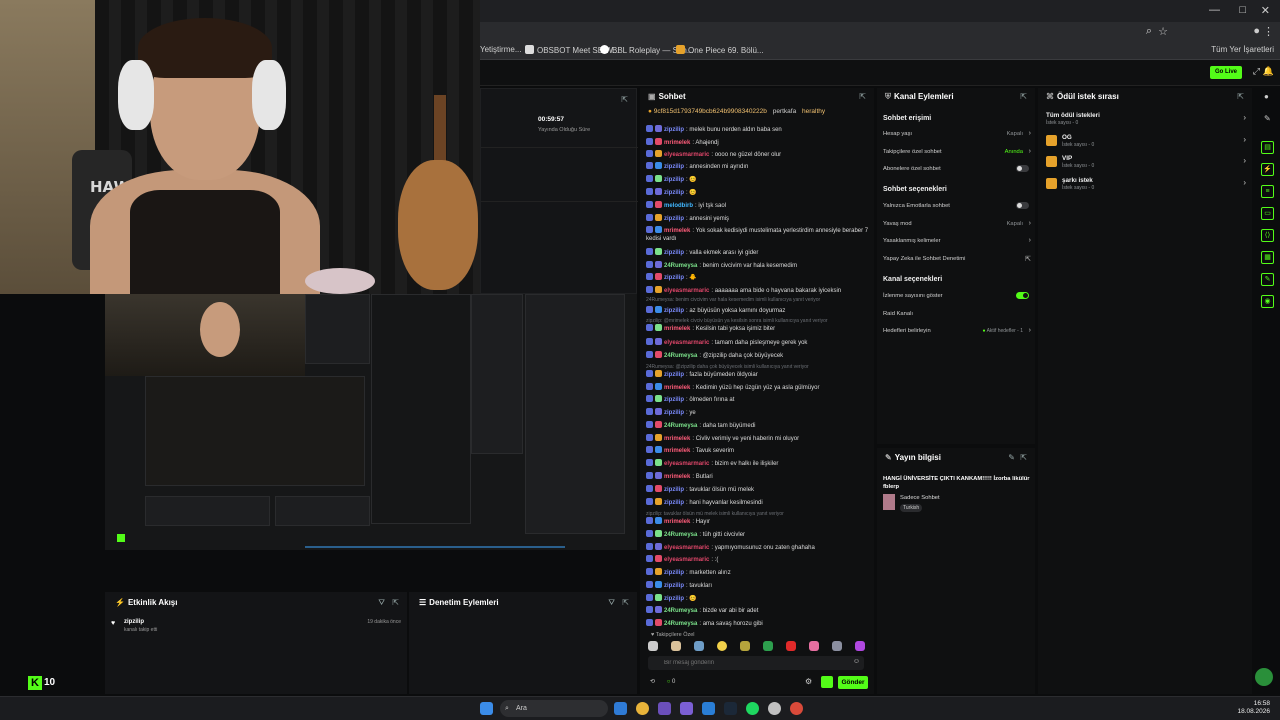  What do you see at coordinates (1146, 163) in the screenshot?
I see `reward-item-vip: VIP İstek sayısı - 0 ›` at bounding box center [1146, 163].